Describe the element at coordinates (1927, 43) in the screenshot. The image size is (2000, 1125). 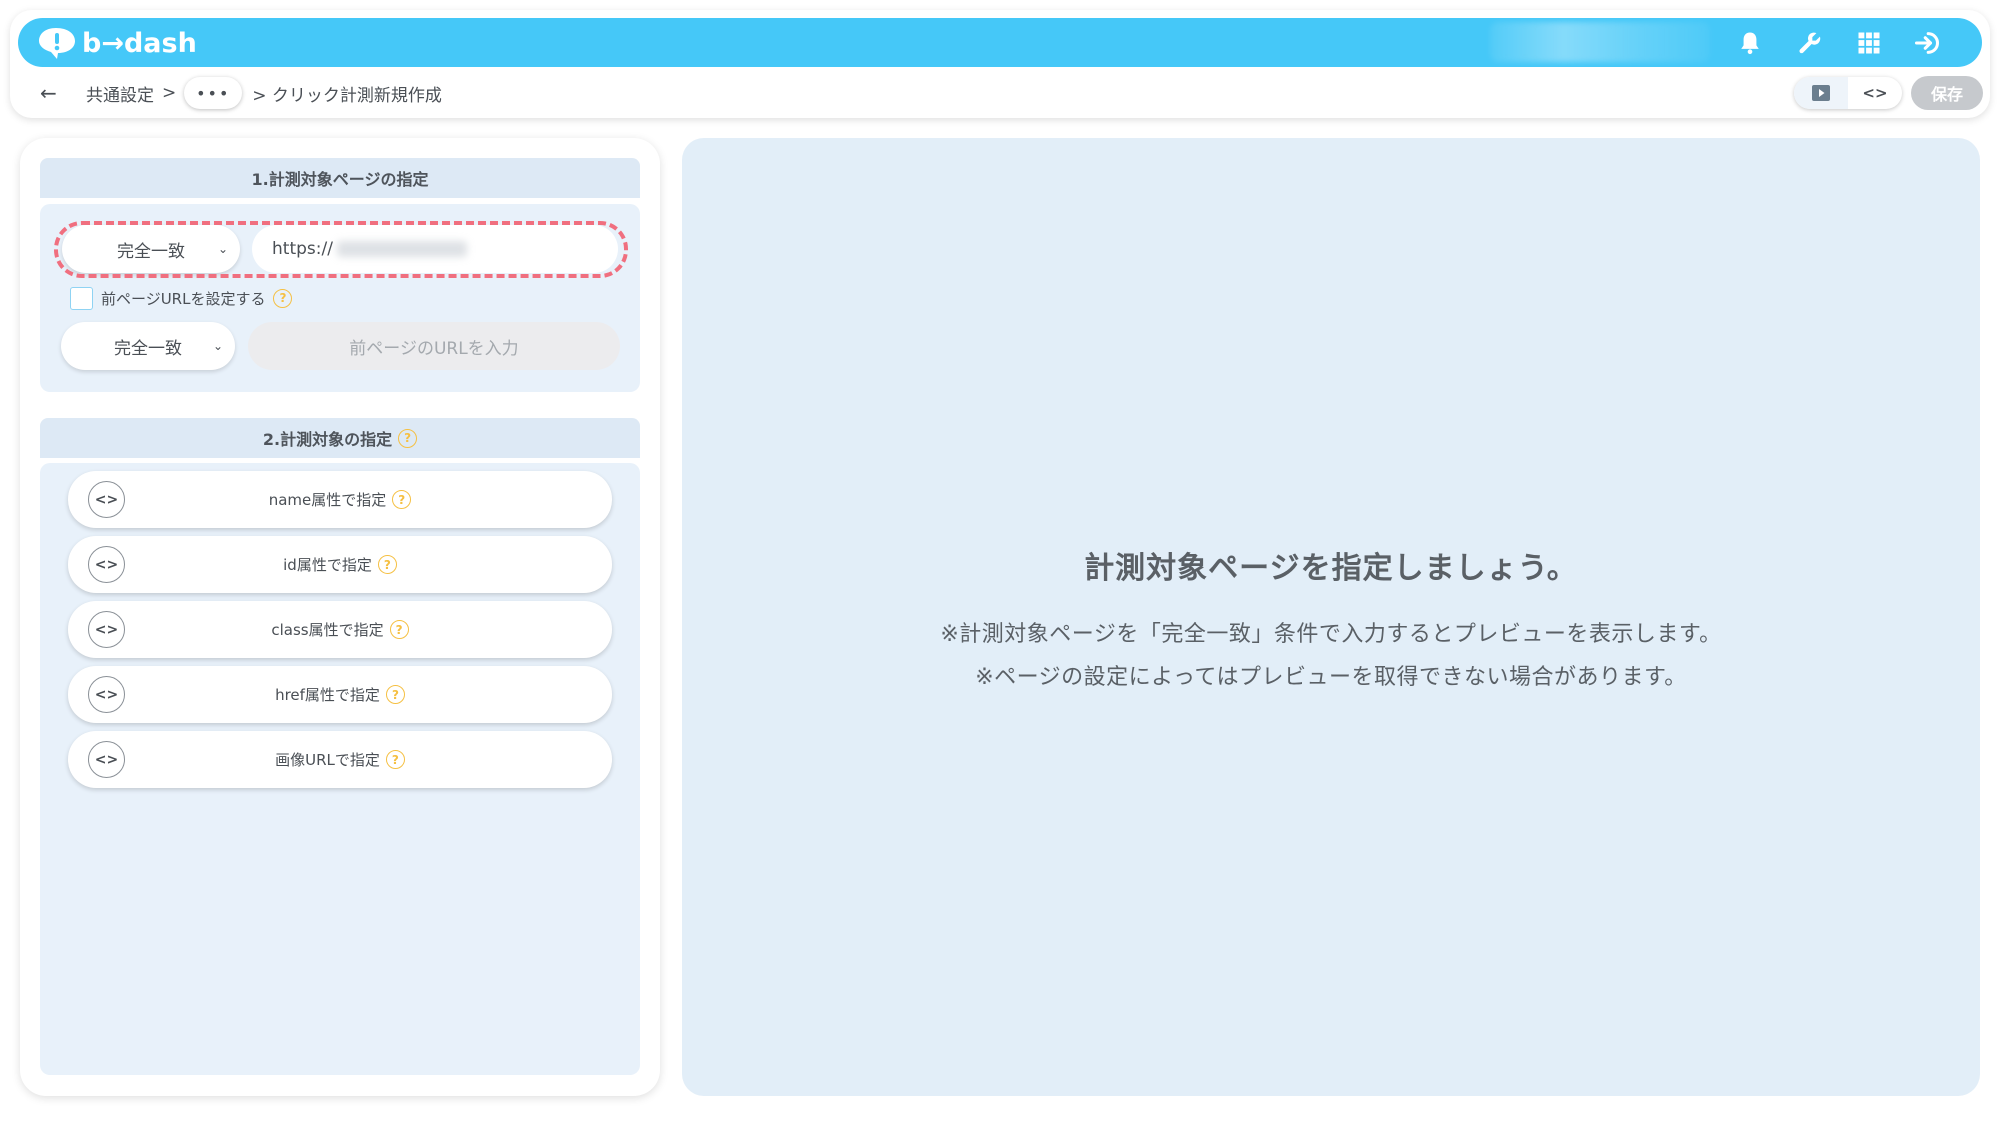
I see `logout-icon` at that location.